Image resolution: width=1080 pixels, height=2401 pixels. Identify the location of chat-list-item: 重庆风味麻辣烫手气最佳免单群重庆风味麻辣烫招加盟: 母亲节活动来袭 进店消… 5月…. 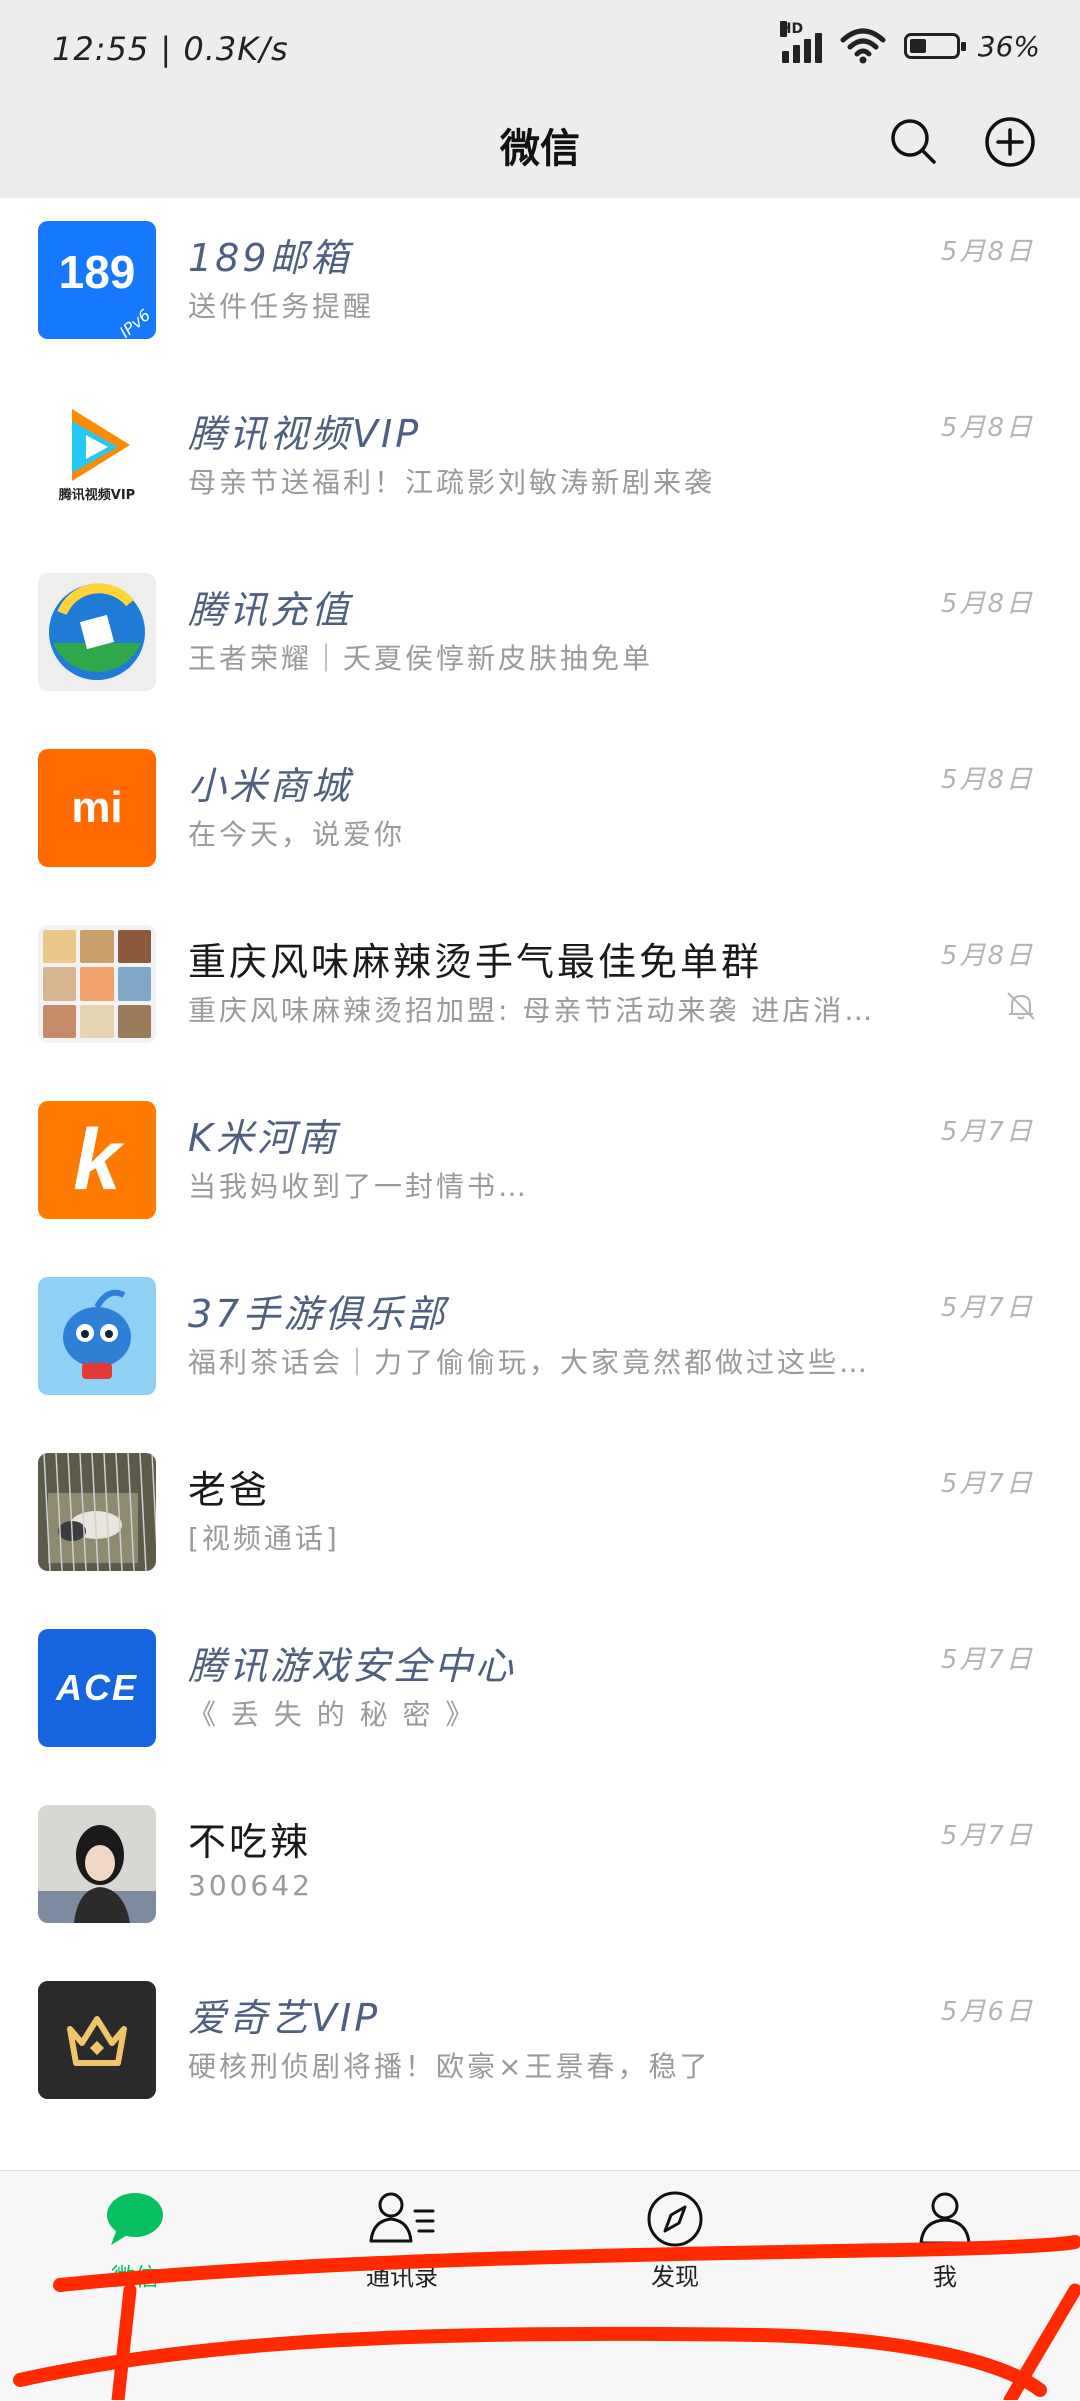
(540, 991).